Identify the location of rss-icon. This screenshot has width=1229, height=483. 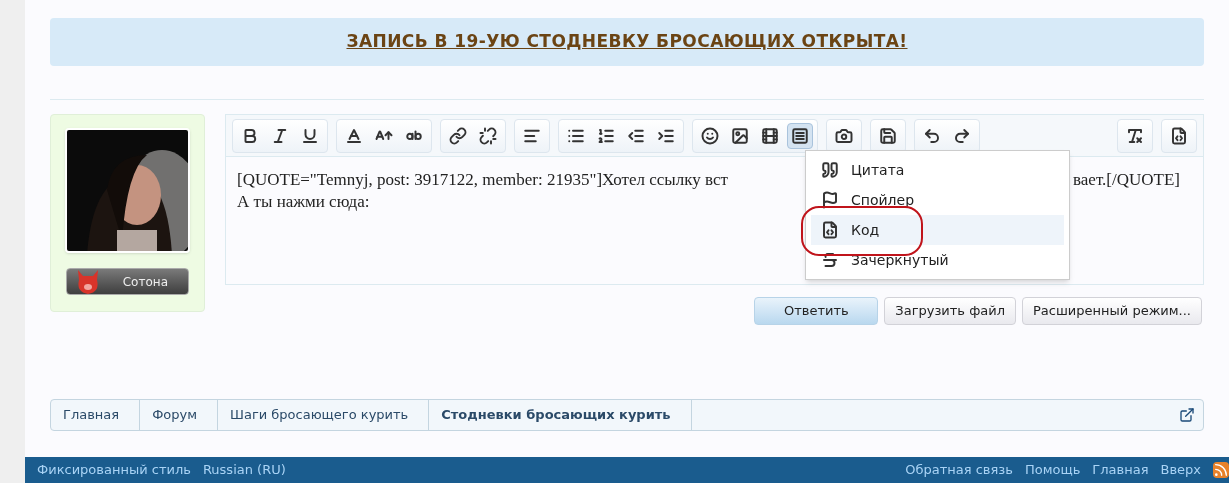
(1221, 470).